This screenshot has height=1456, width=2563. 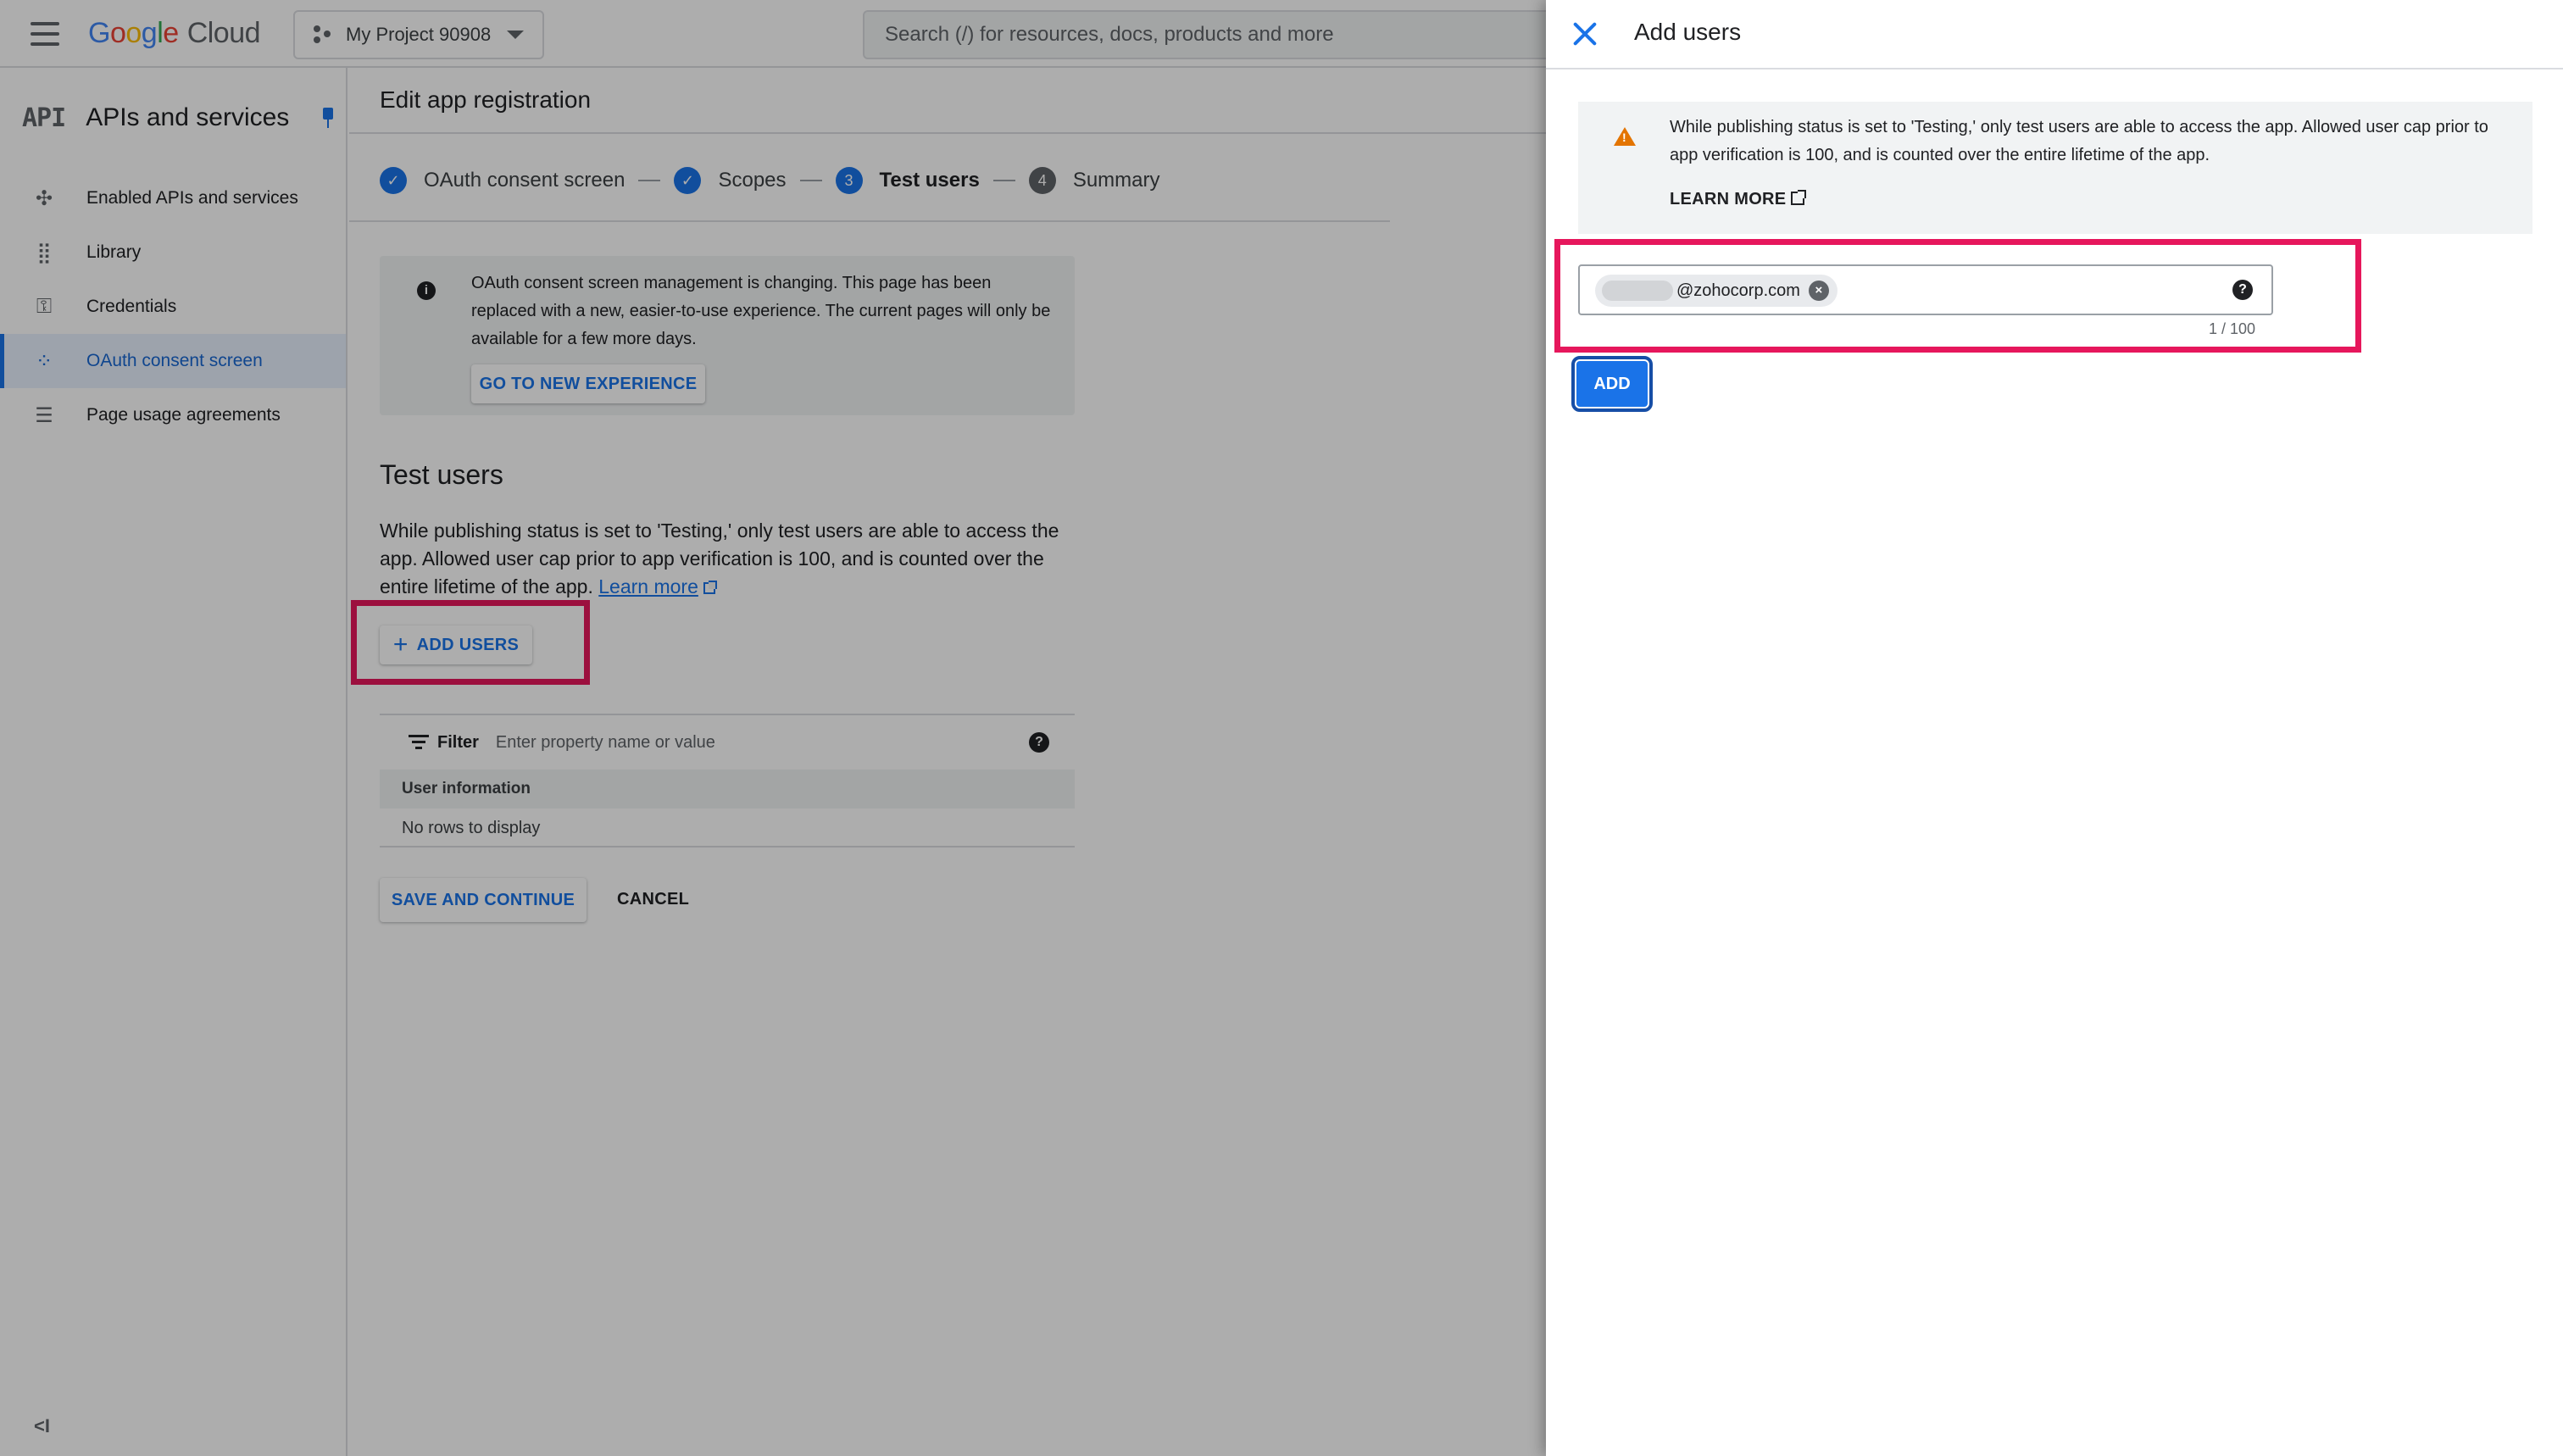 What do you see at coordinates (1799, 197) in the screenshot?
I see `external-link-icon` at bounding box center [1799, 197].